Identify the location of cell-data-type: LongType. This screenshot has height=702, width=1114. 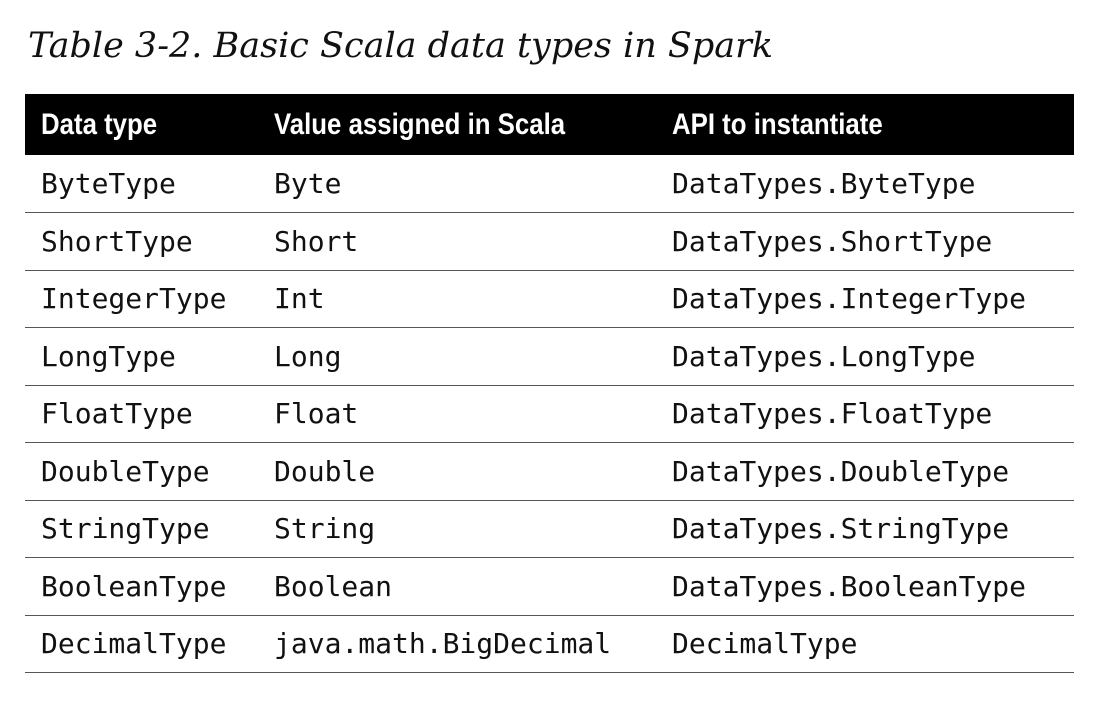
(141, 356).